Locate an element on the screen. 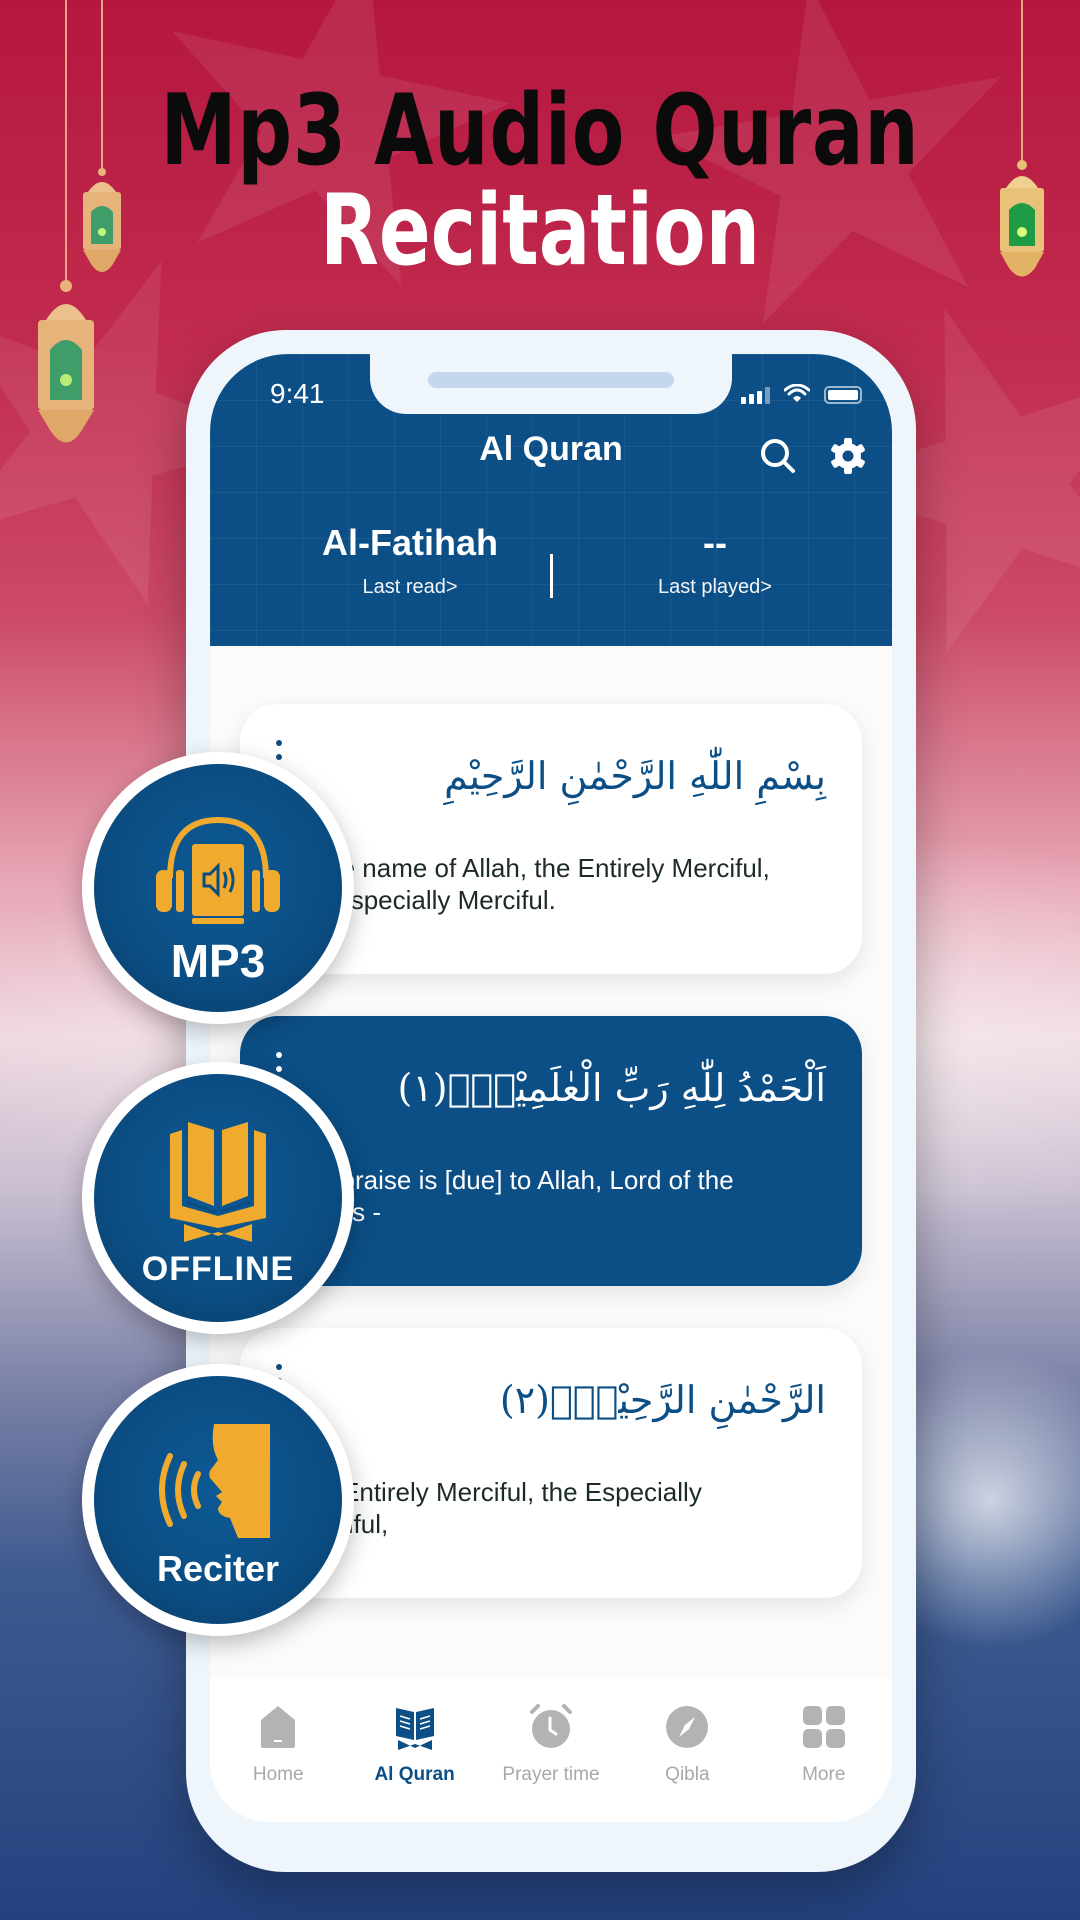 This screenshot has width=1080, height=1920. badge-label: OFFLINE is located at coordinates (218, 1269).